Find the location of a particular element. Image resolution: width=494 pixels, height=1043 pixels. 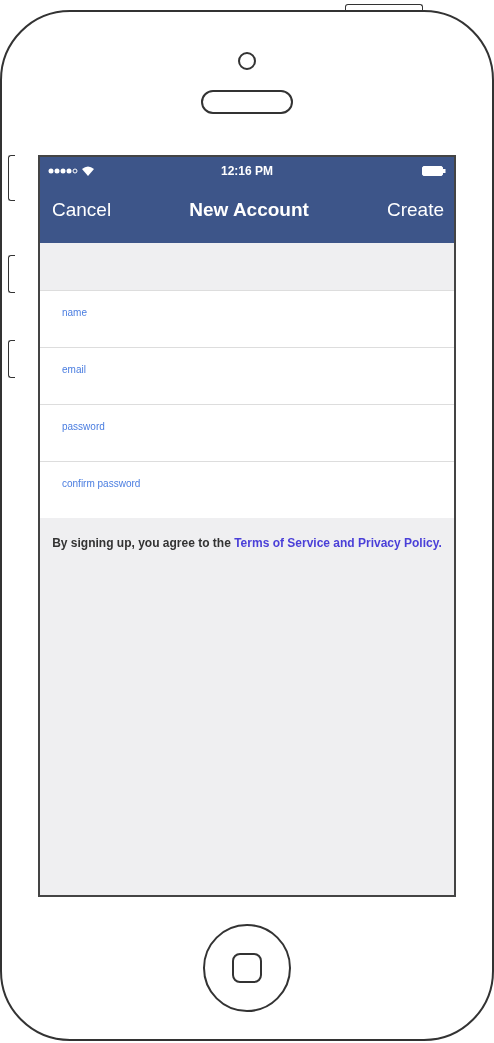

cancel-button: Cancel is located at coordinates (82, 210).